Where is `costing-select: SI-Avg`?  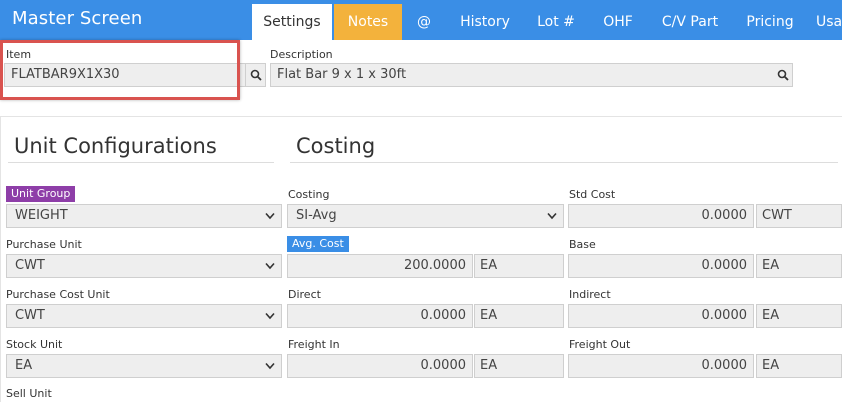
costing-select: SI-Avg is located at coordinates (425, 216).